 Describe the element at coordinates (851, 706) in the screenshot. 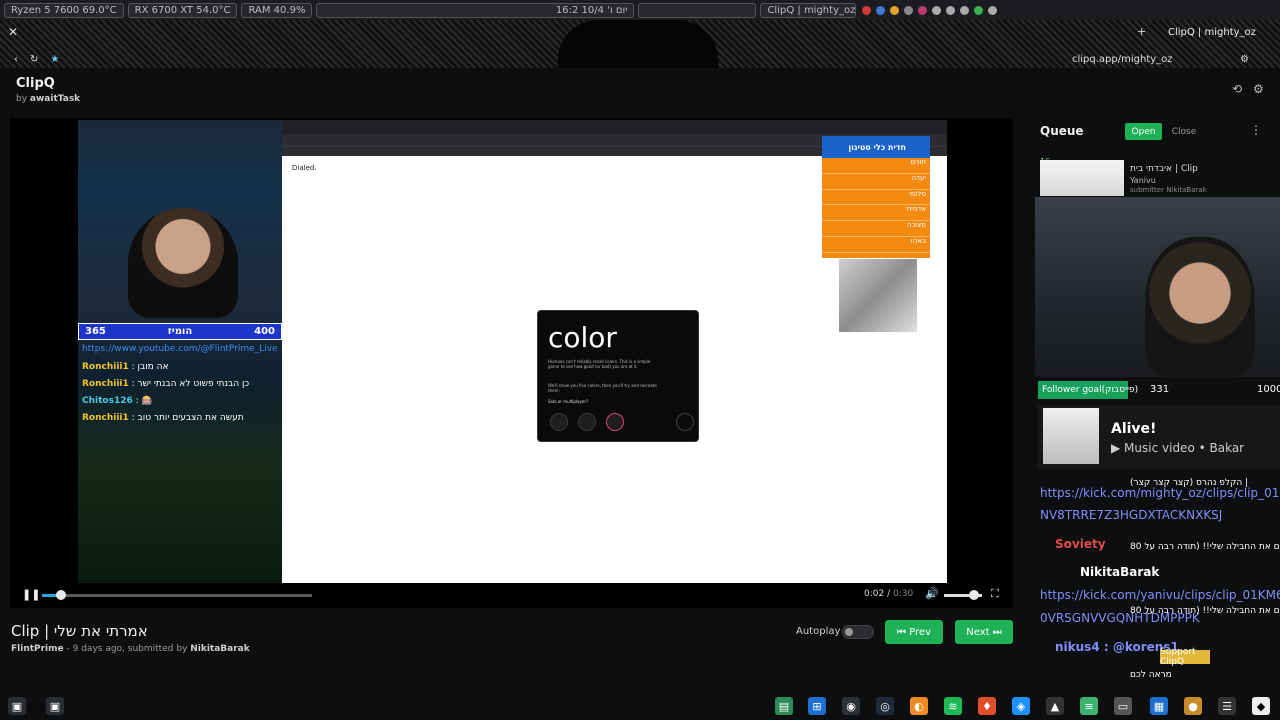

I see `discord-icon: ◉` at that location.